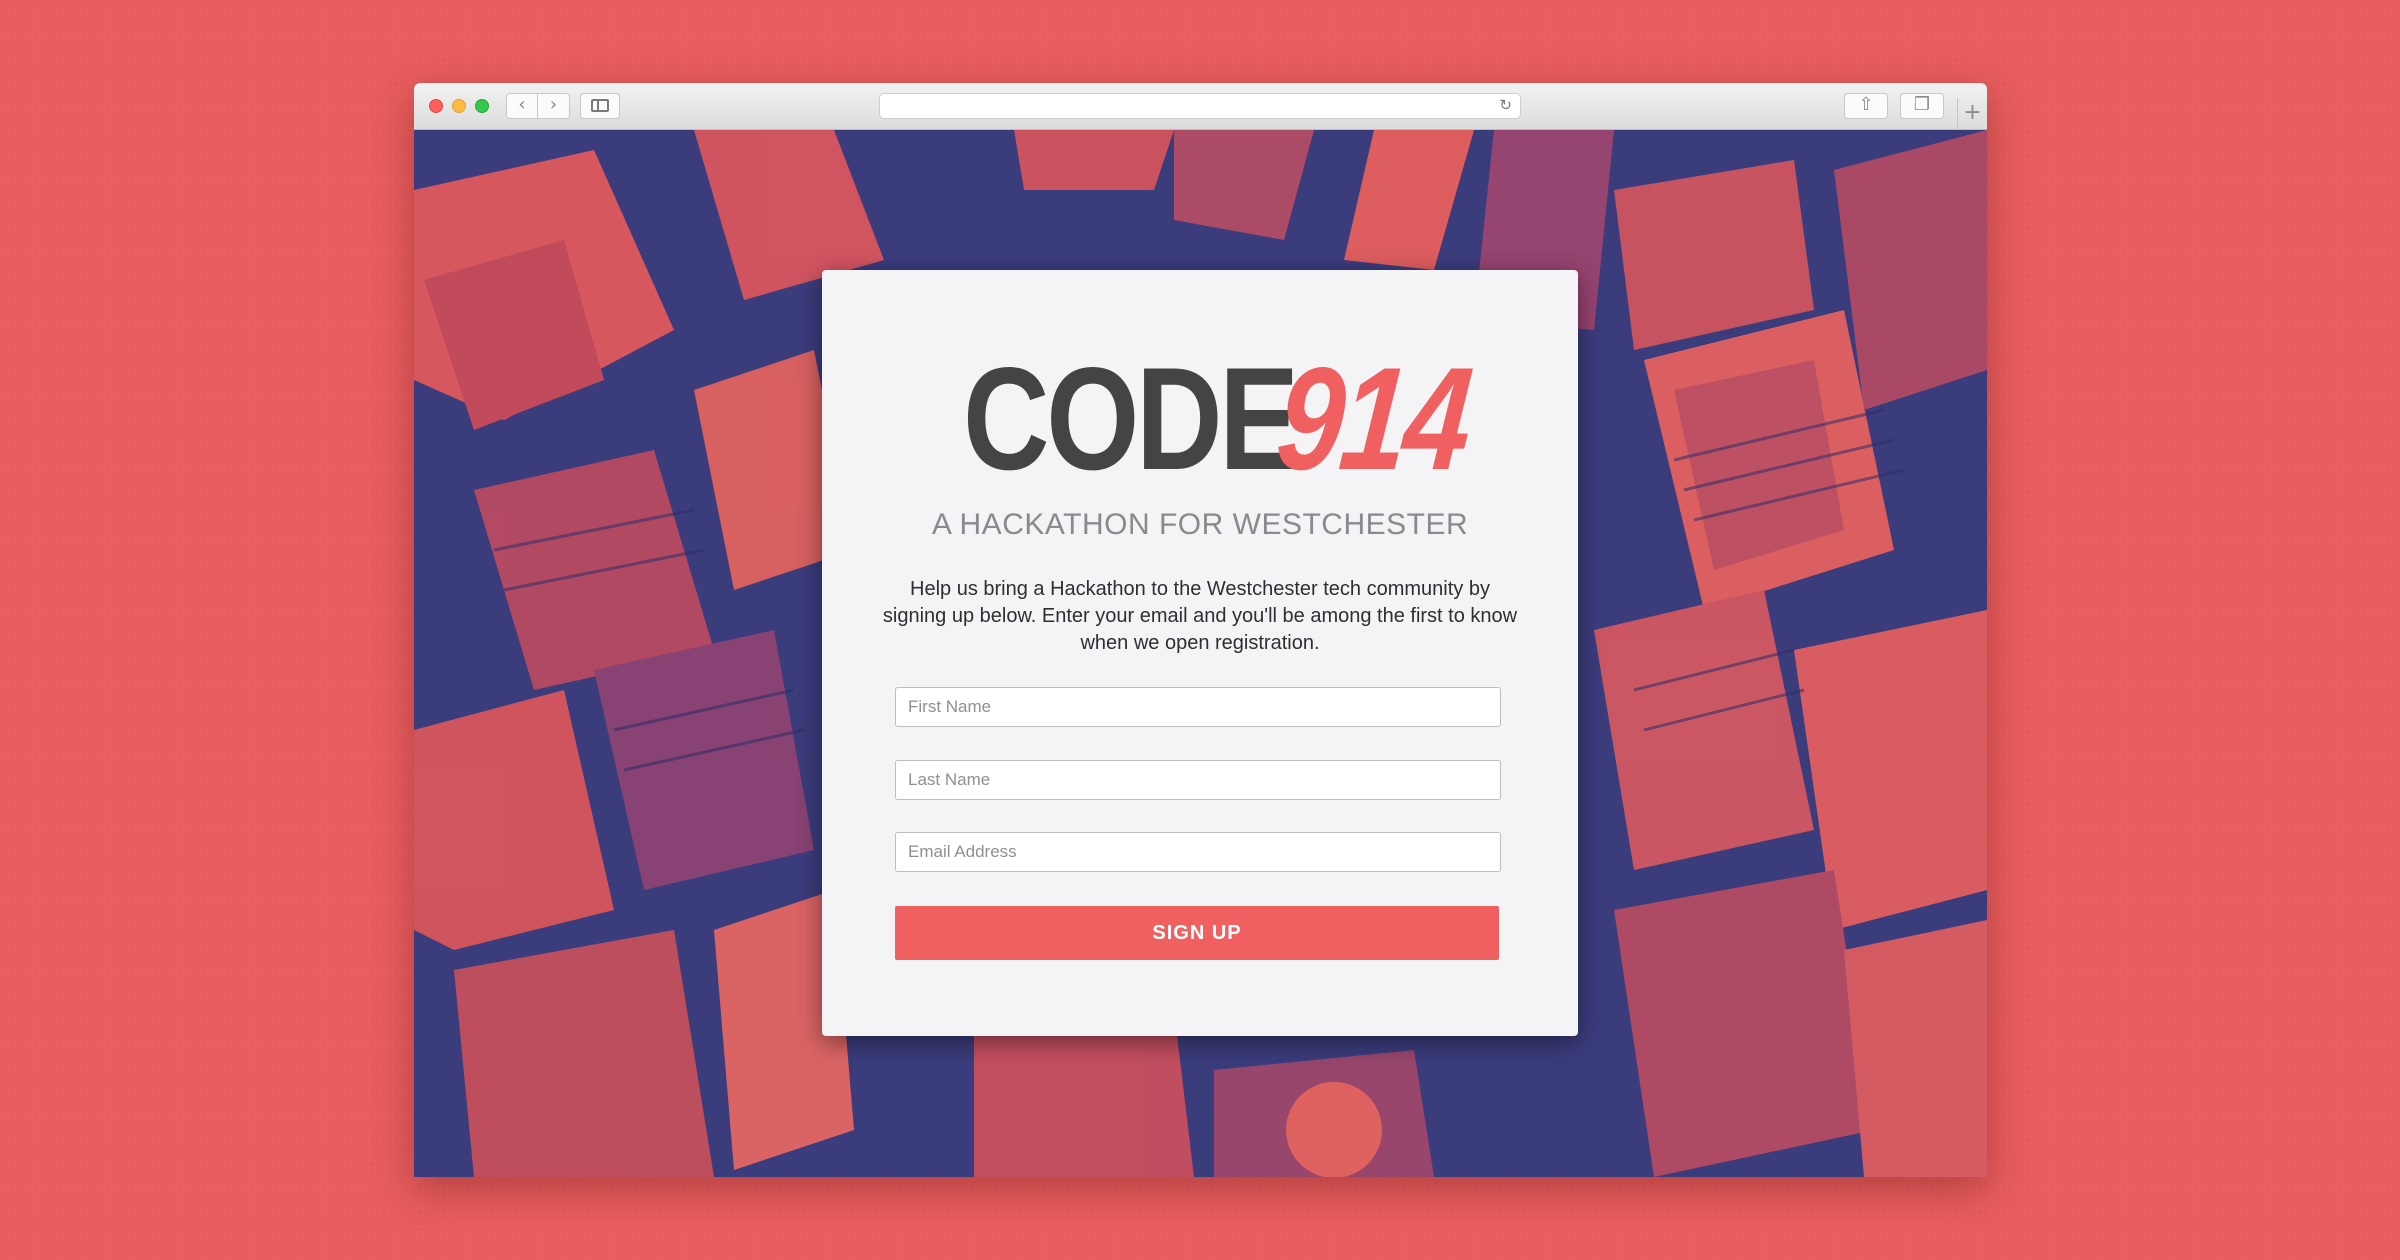 The width and height of the screenshot is (2400, 1260). I want to click on new-tab-button: +, so click(1972, 114).